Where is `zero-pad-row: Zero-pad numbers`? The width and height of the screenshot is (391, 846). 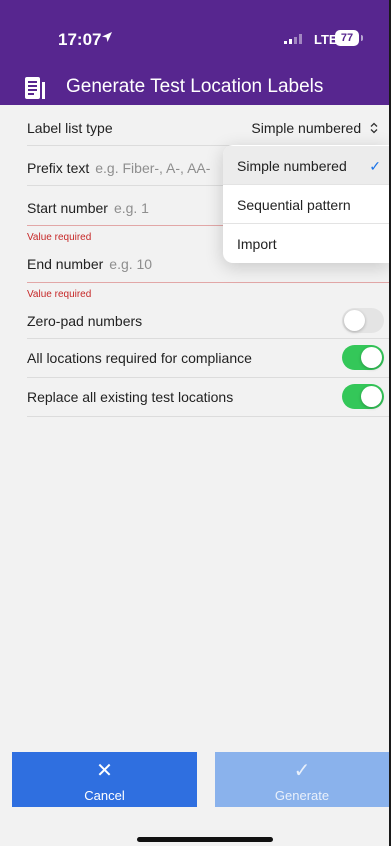
zero-pad-row: Zero-pad numbers is located at coordinates (194, 320).